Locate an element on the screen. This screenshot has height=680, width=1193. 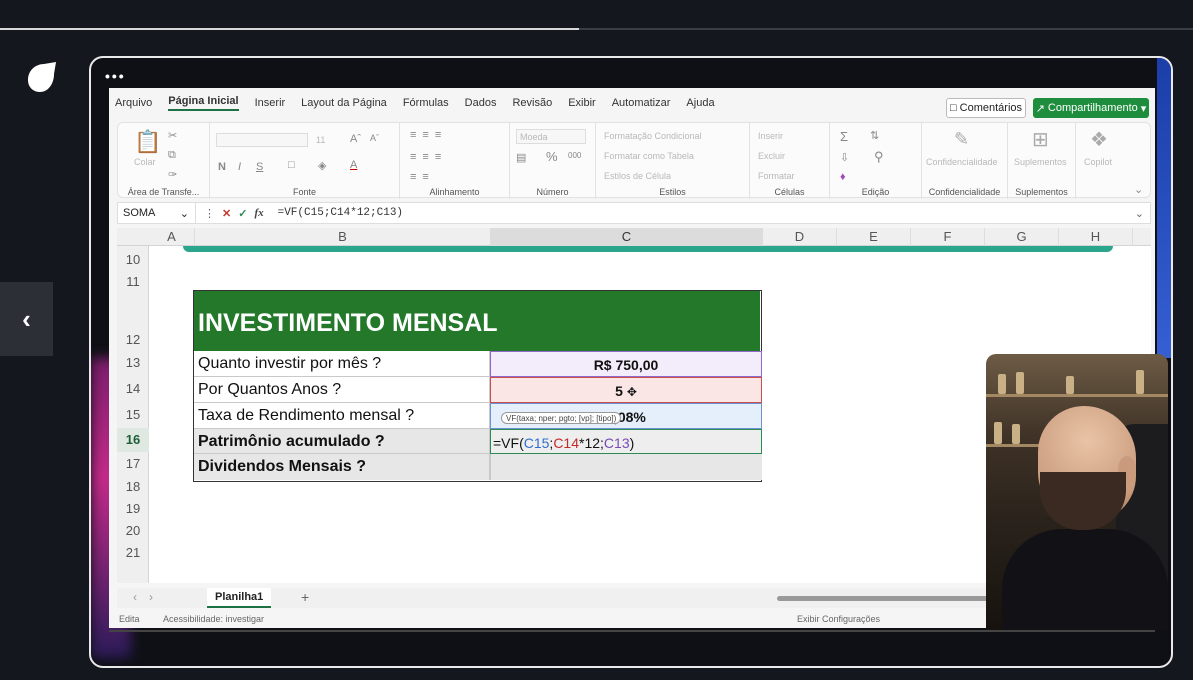
row-header-12: 12 is located at coordinates (133, 320).